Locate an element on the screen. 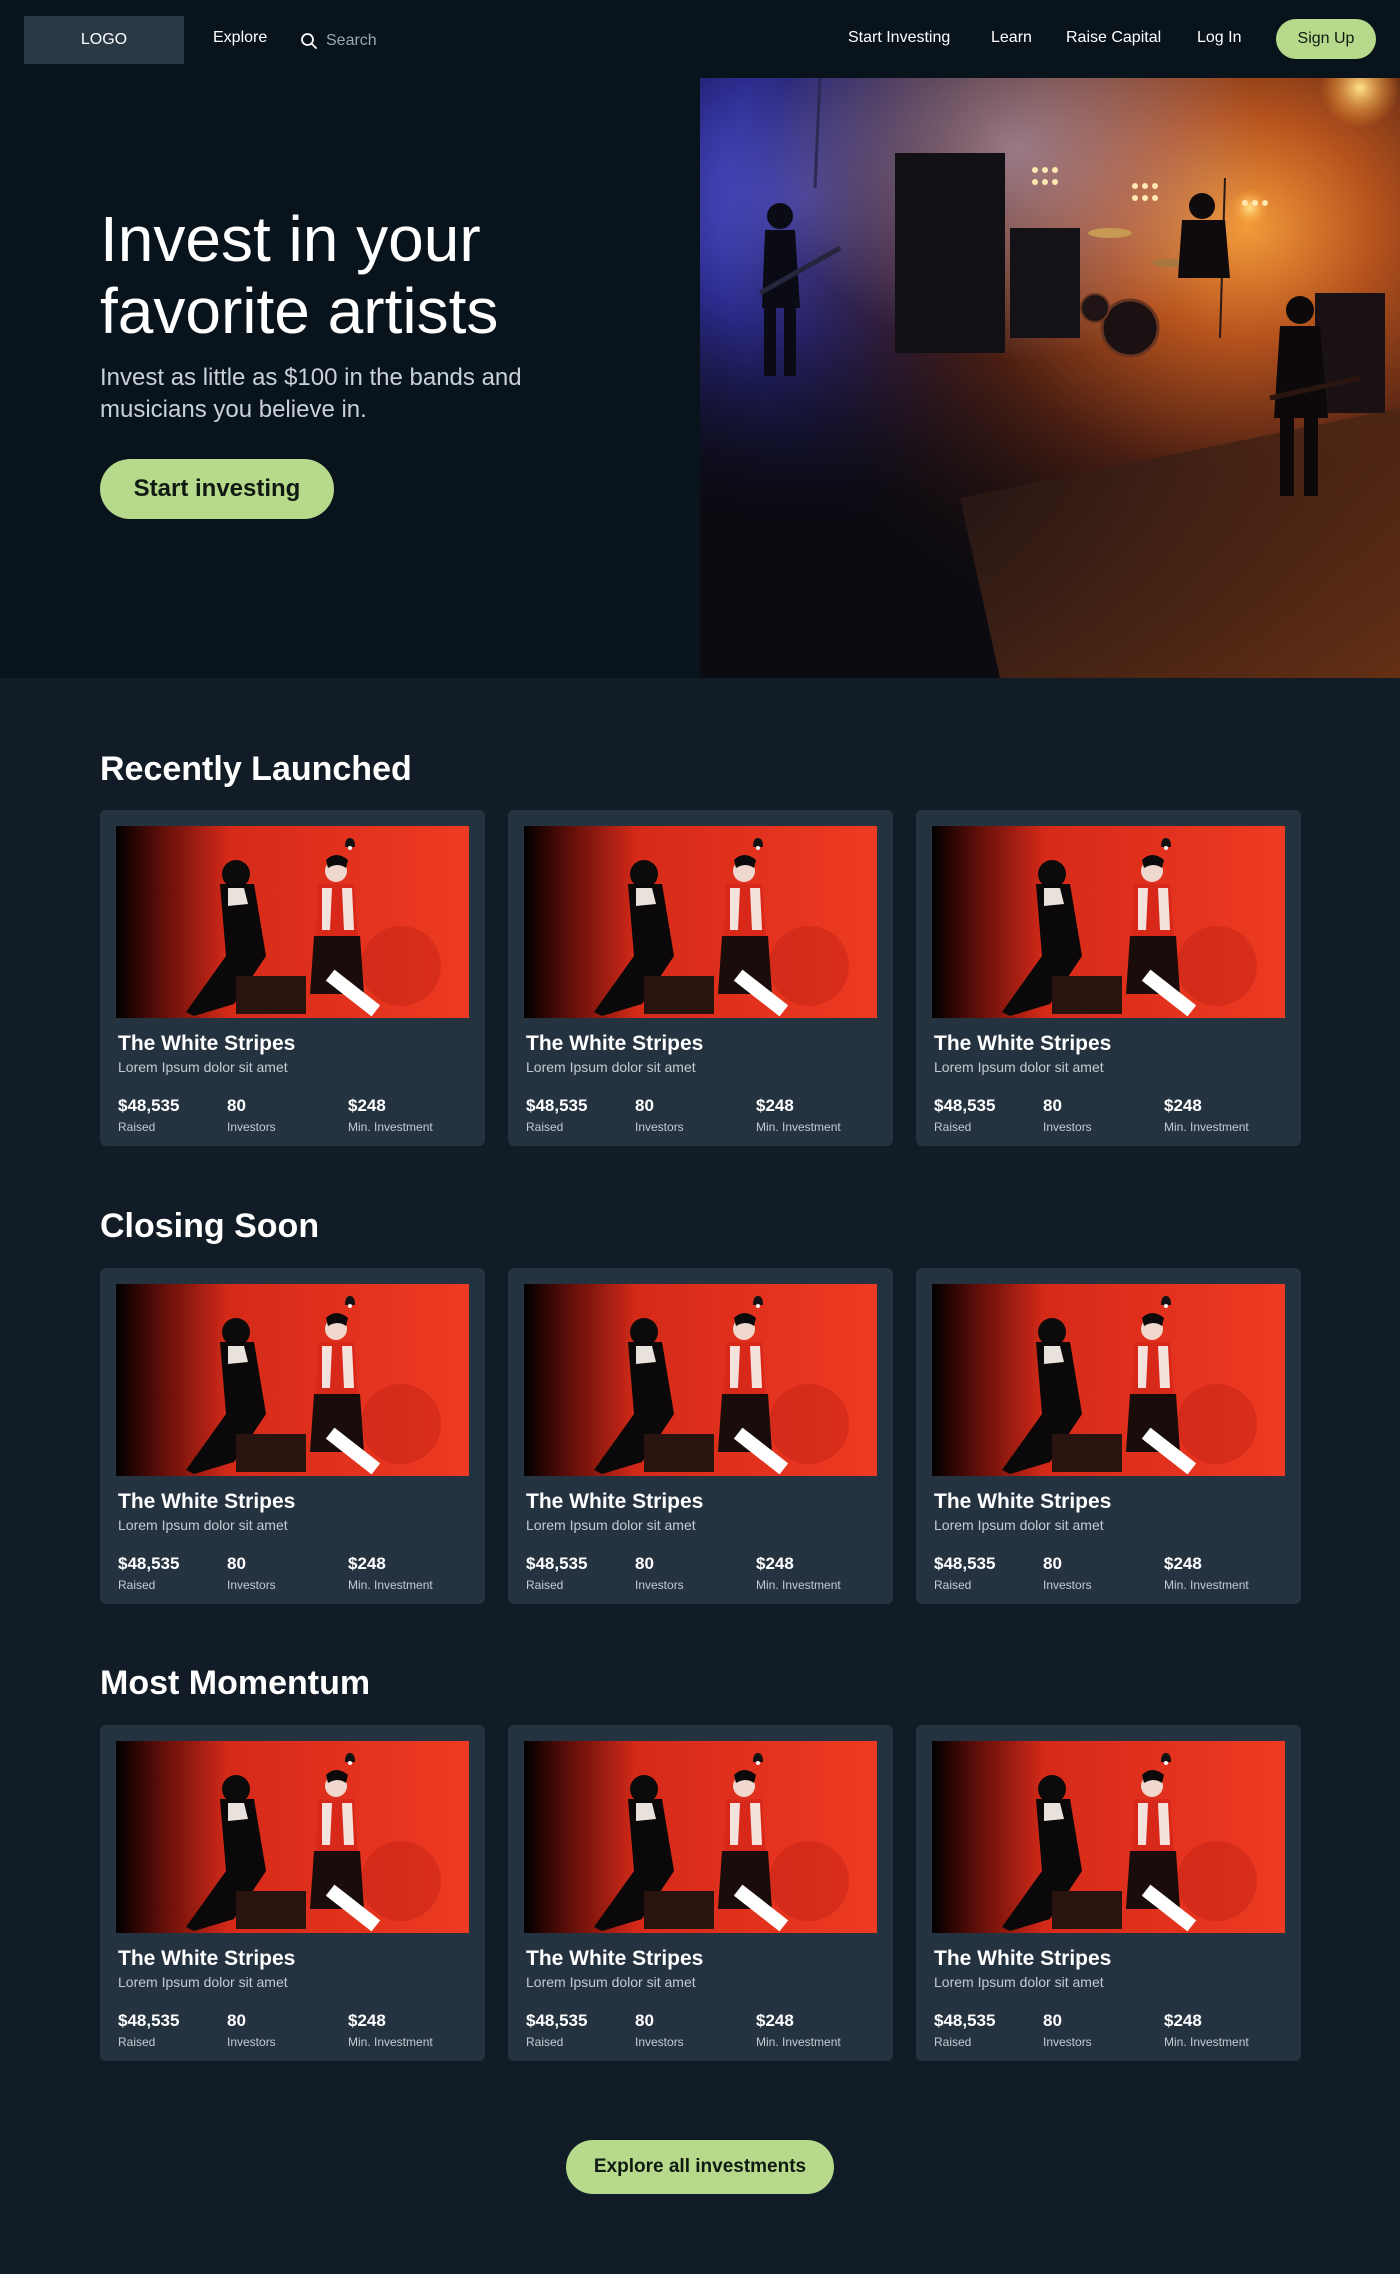  nav-learn-link: Learn is located at coordinates (1011, 38).